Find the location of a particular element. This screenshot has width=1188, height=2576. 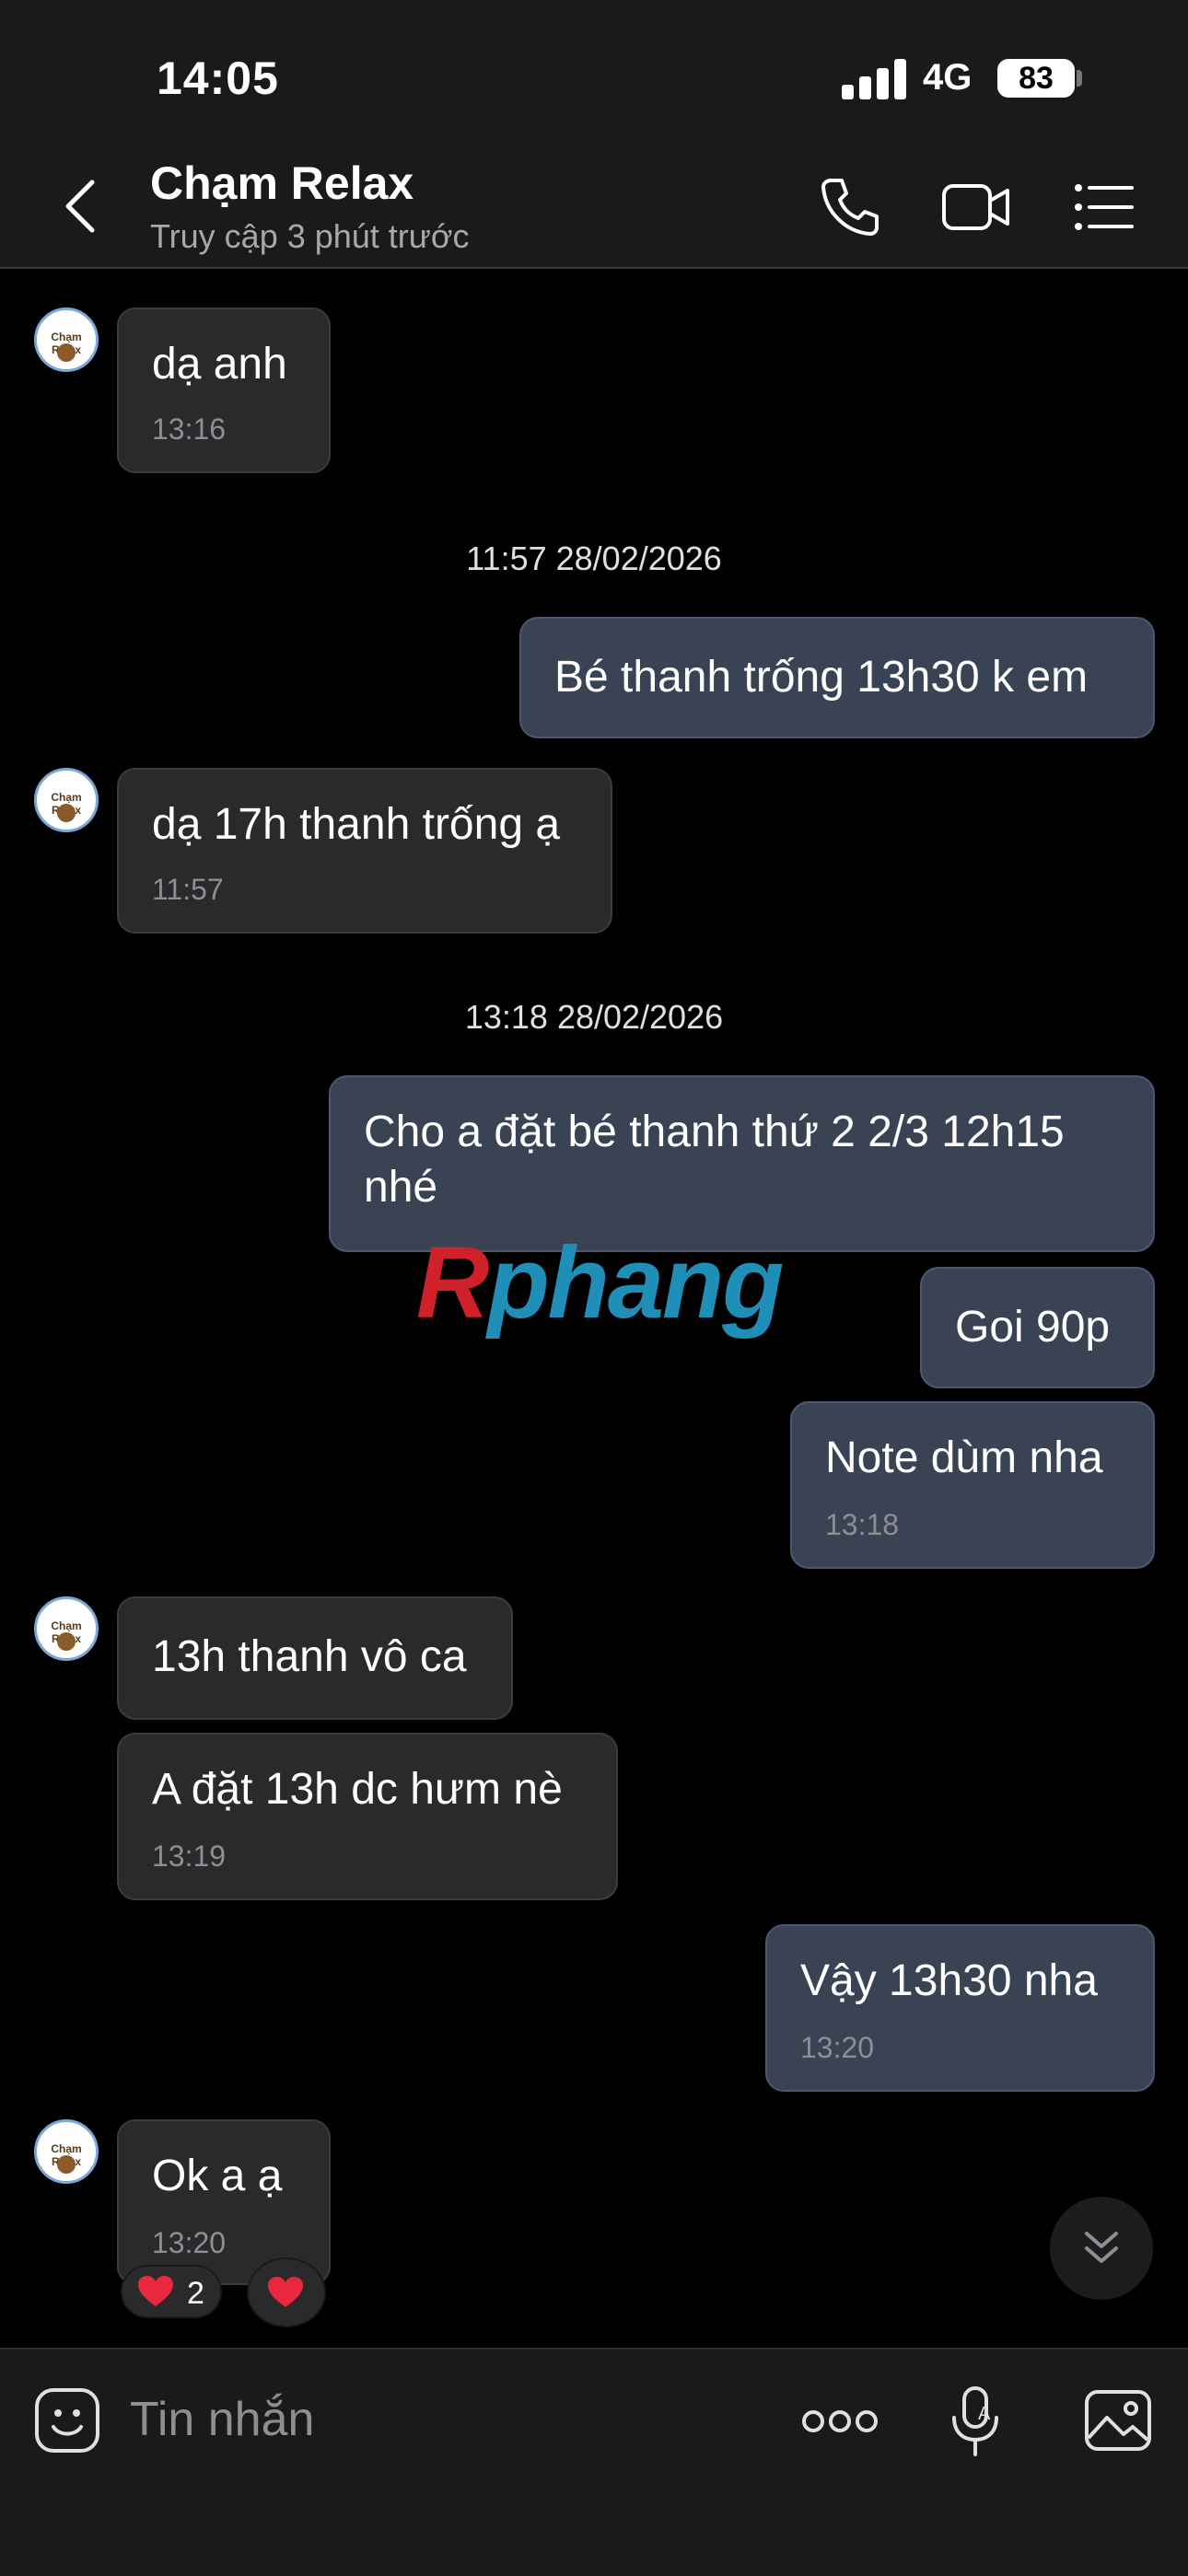

reaction-summary: 2 is located at coordinates (172, 2291).